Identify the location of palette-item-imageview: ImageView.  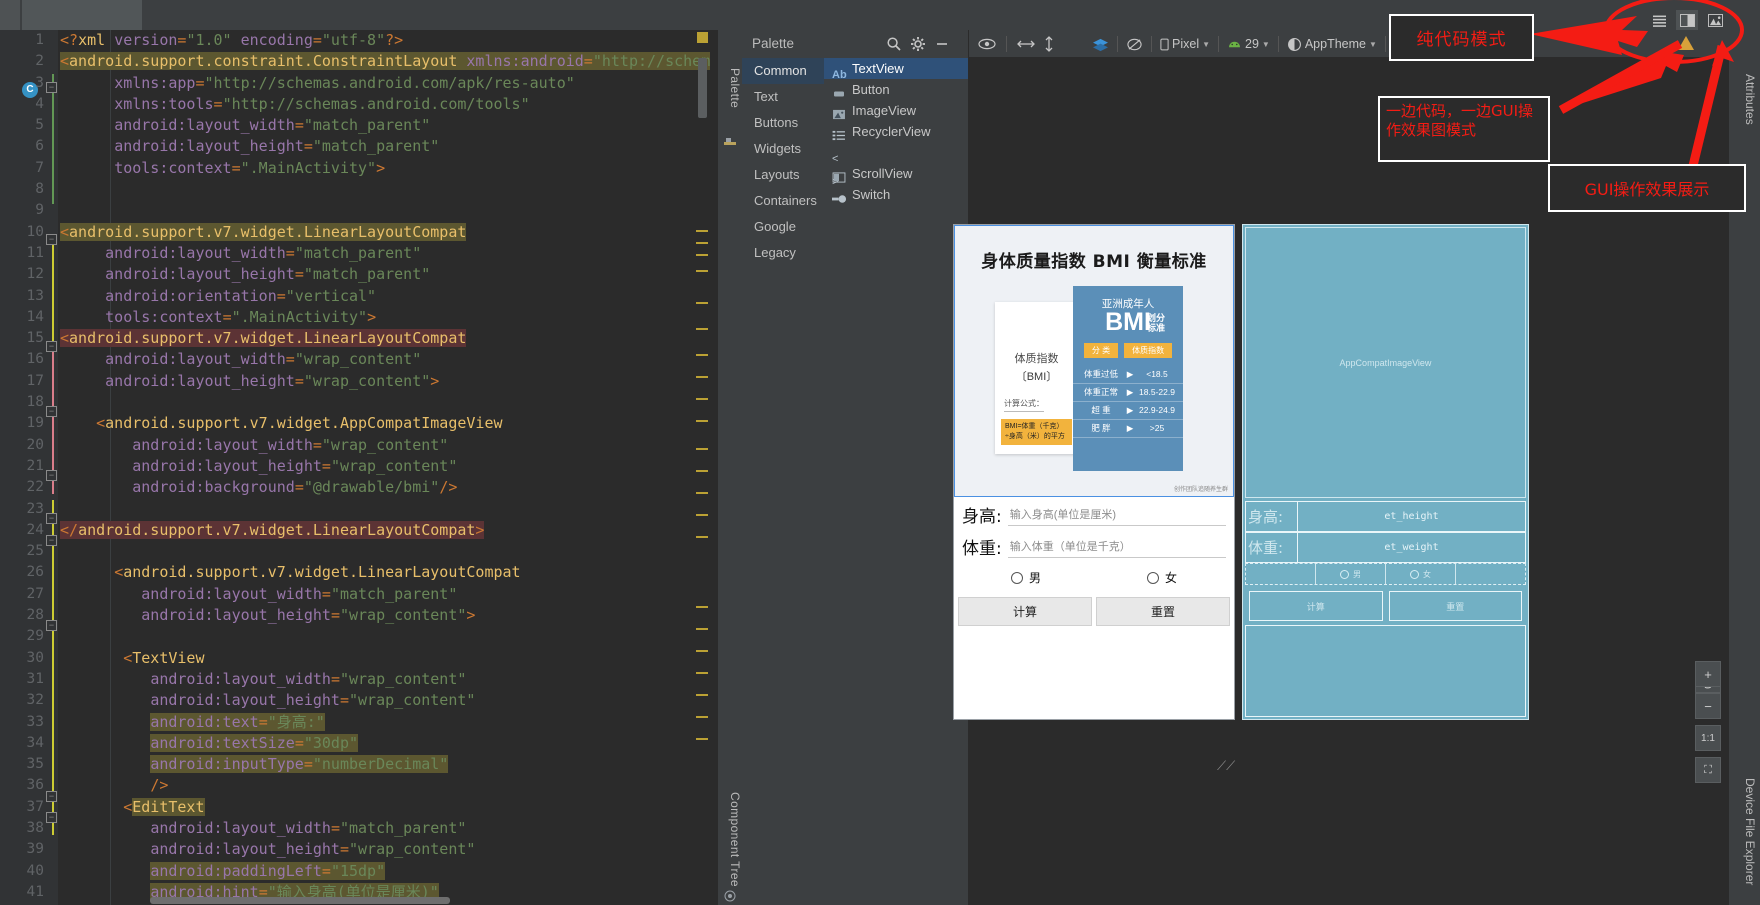
(896, 110).